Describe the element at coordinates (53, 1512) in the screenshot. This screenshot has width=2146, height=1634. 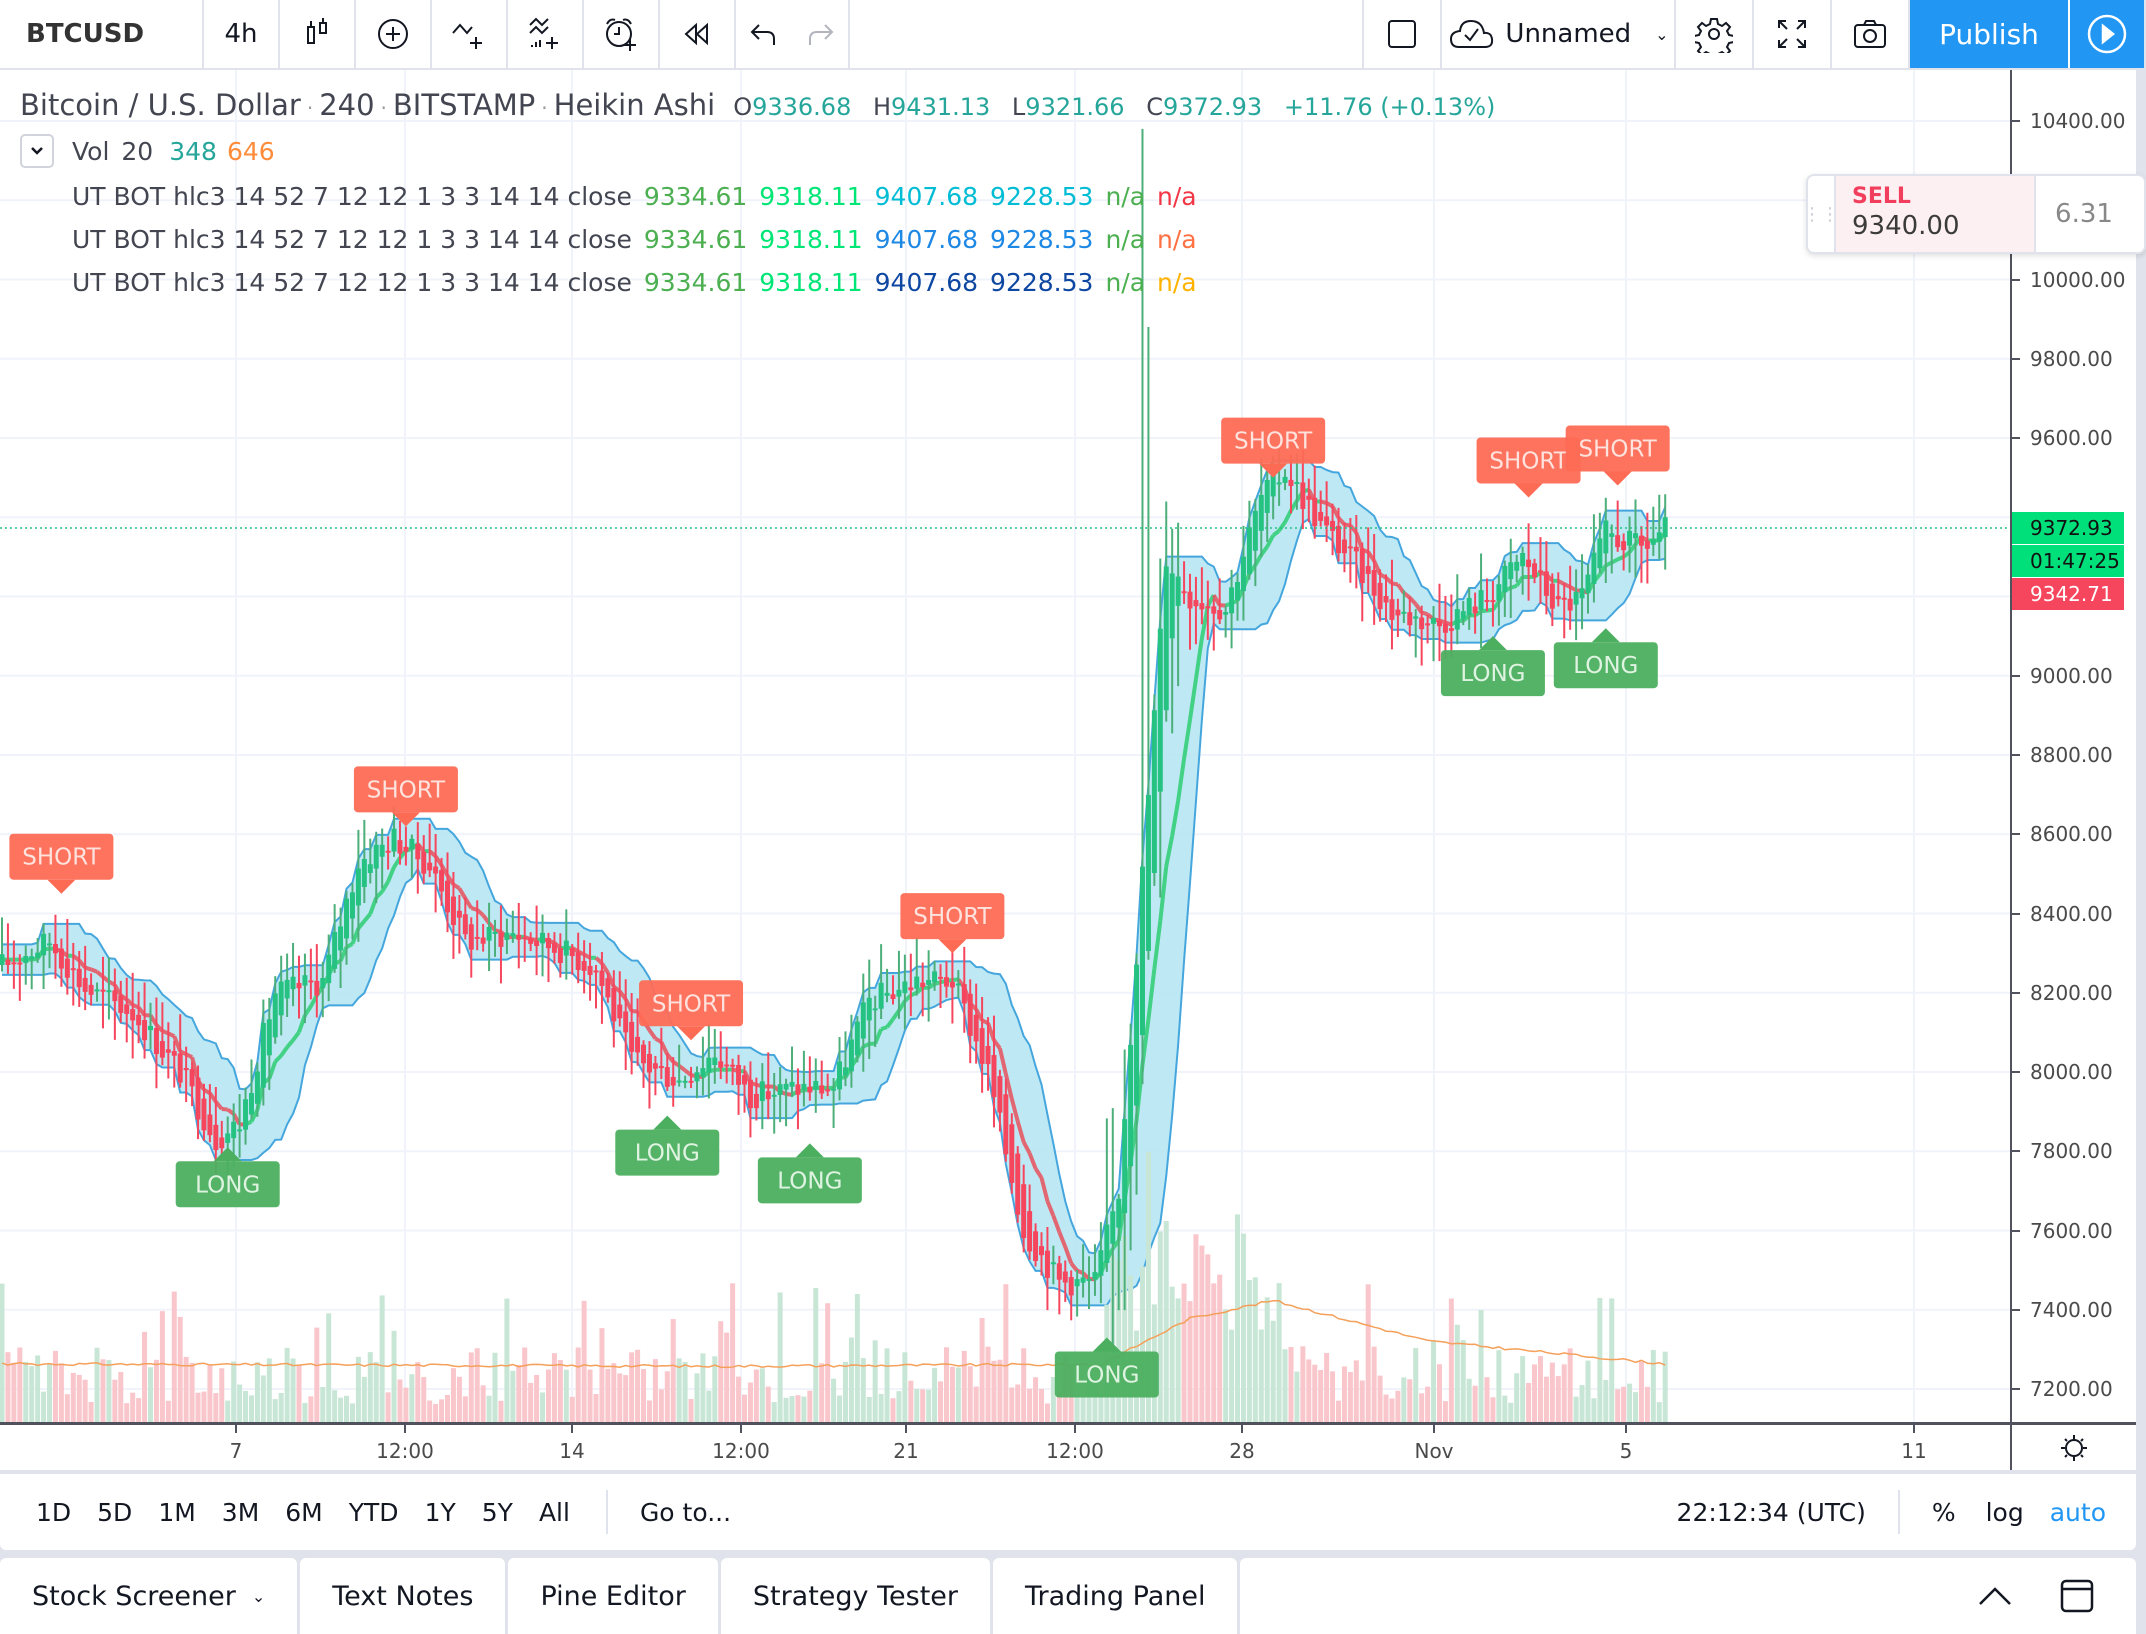
I see `range-1d: 1D` at that location.